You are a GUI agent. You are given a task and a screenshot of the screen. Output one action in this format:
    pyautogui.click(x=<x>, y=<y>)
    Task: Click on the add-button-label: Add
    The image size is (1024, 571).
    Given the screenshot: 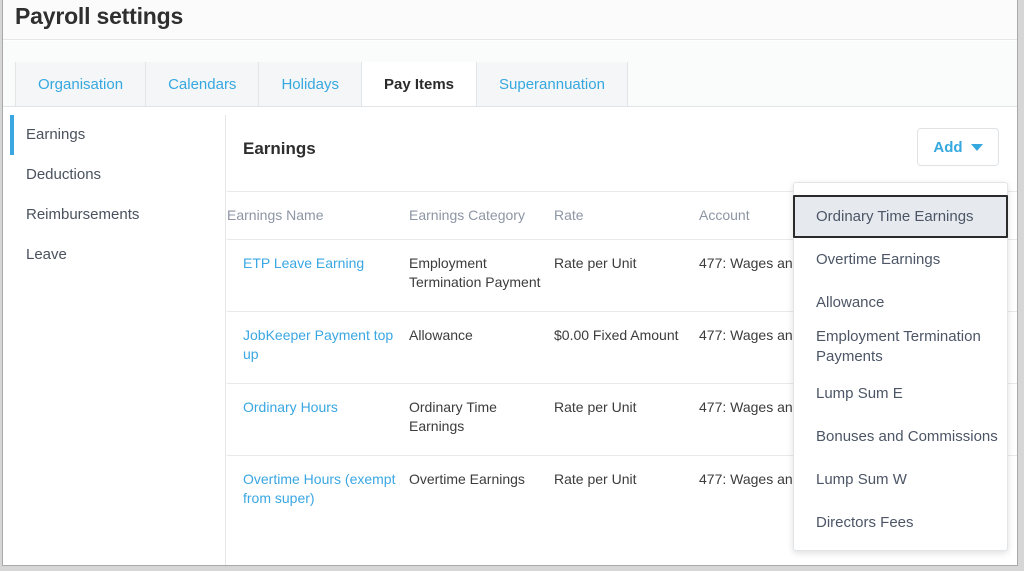 What is the action you would take?
    pyautogui.click(x=948, y=147)
    